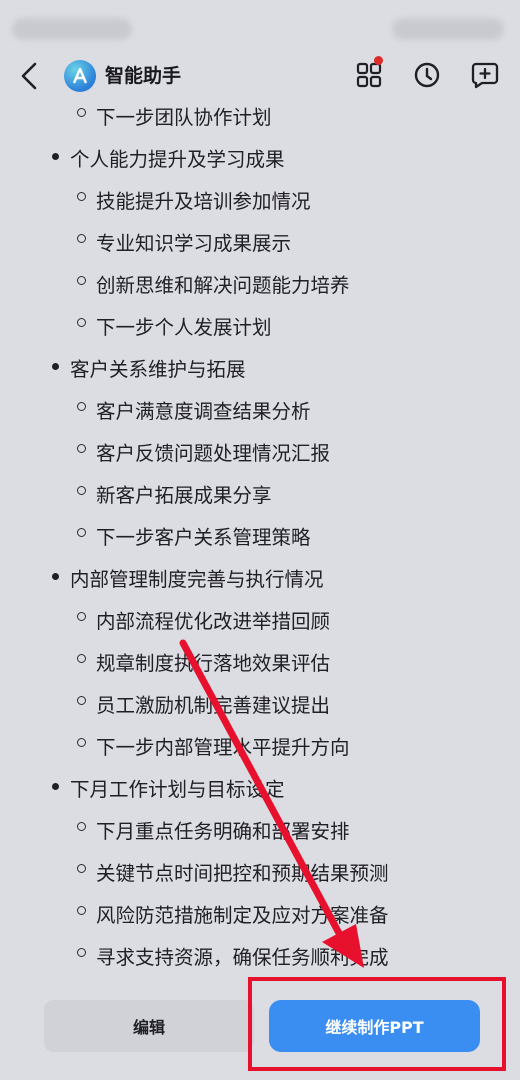 The image size is (520, 1080). Describe the element at coordinates (143, 76) in the screenshot. I see `page-title: 智能助手` at that location.